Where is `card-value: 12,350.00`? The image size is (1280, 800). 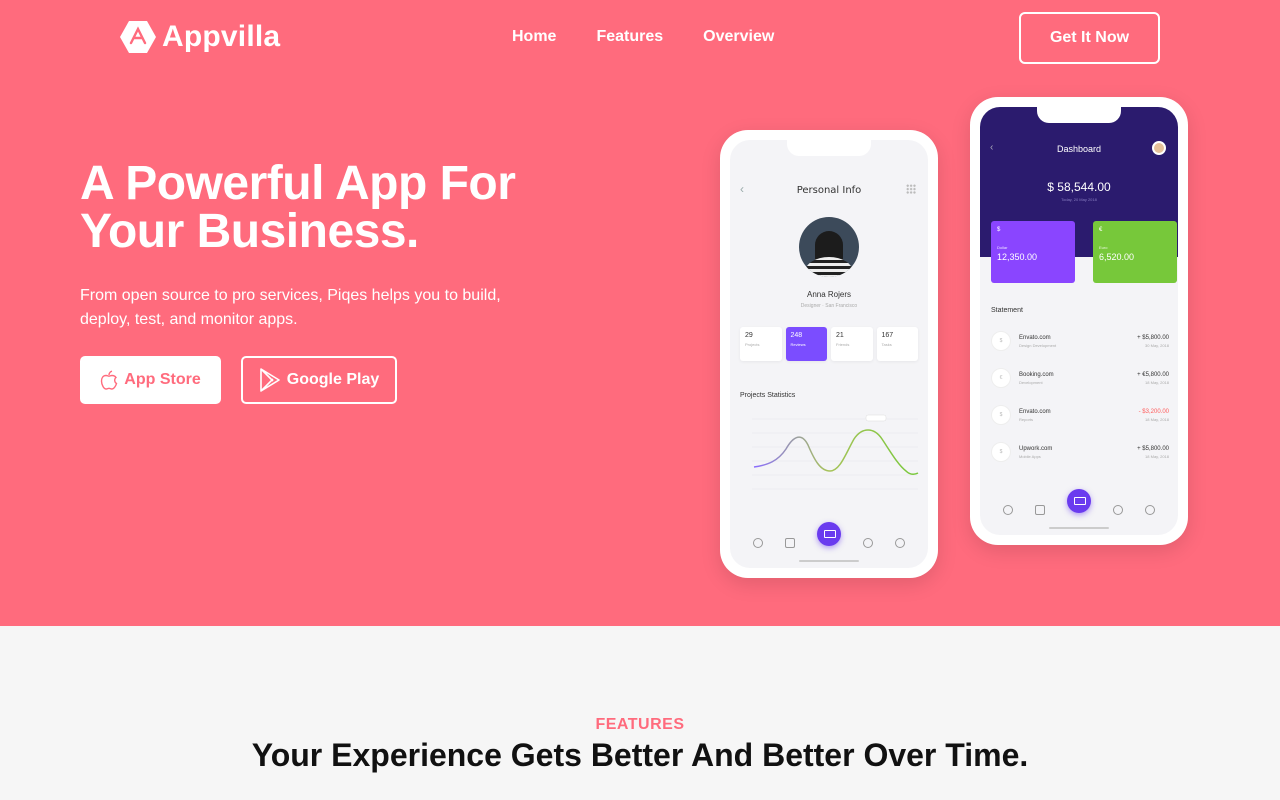 card-value: 12,350.00 is located at coordinates (1017, 257).